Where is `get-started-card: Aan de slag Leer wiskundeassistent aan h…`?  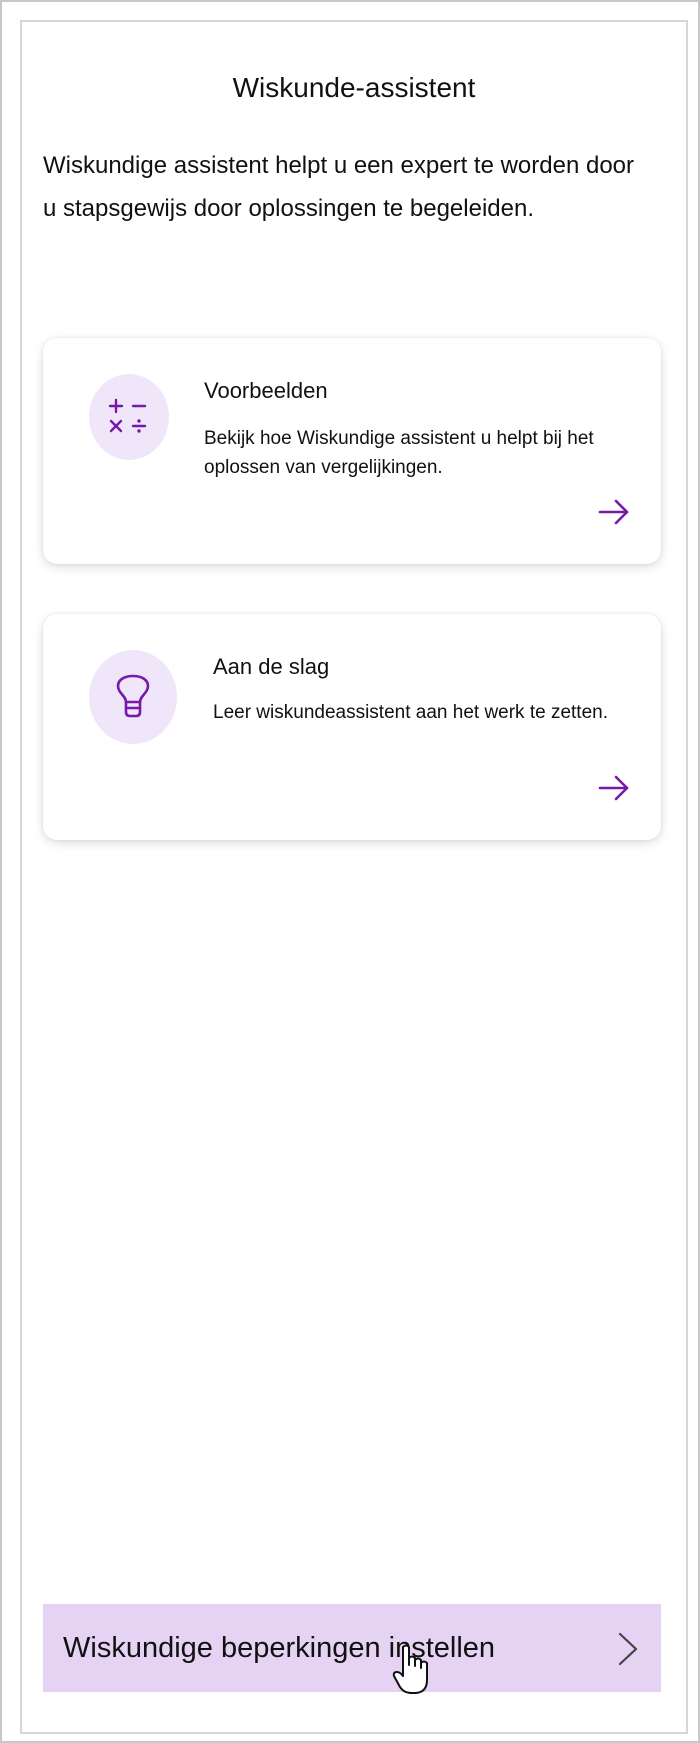 get-started-card: Aan de slag Leer wiskundeassistent aan h… is located at coordinates (352, 727).